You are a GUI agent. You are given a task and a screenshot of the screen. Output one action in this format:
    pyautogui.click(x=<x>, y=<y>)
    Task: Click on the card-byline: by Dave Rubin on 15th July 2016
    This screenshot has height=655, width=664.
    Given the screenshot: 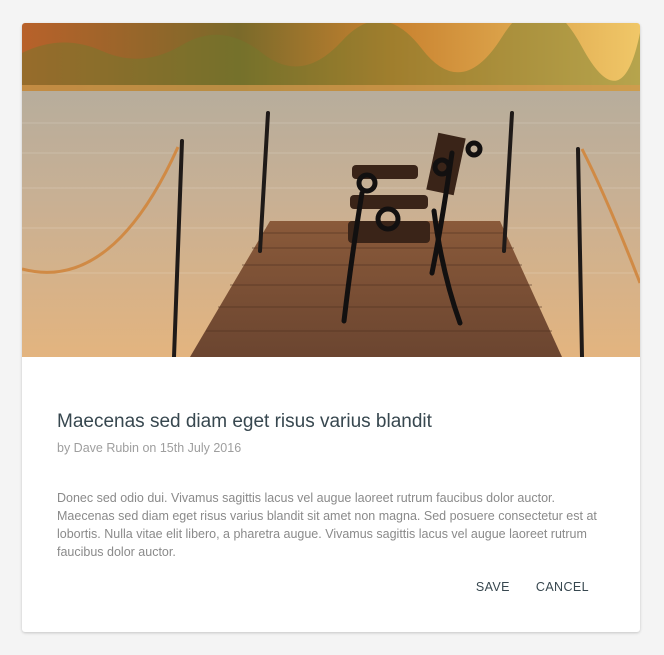 What is the action you would take?
    pyautogui.click(x=149, y=448)
    